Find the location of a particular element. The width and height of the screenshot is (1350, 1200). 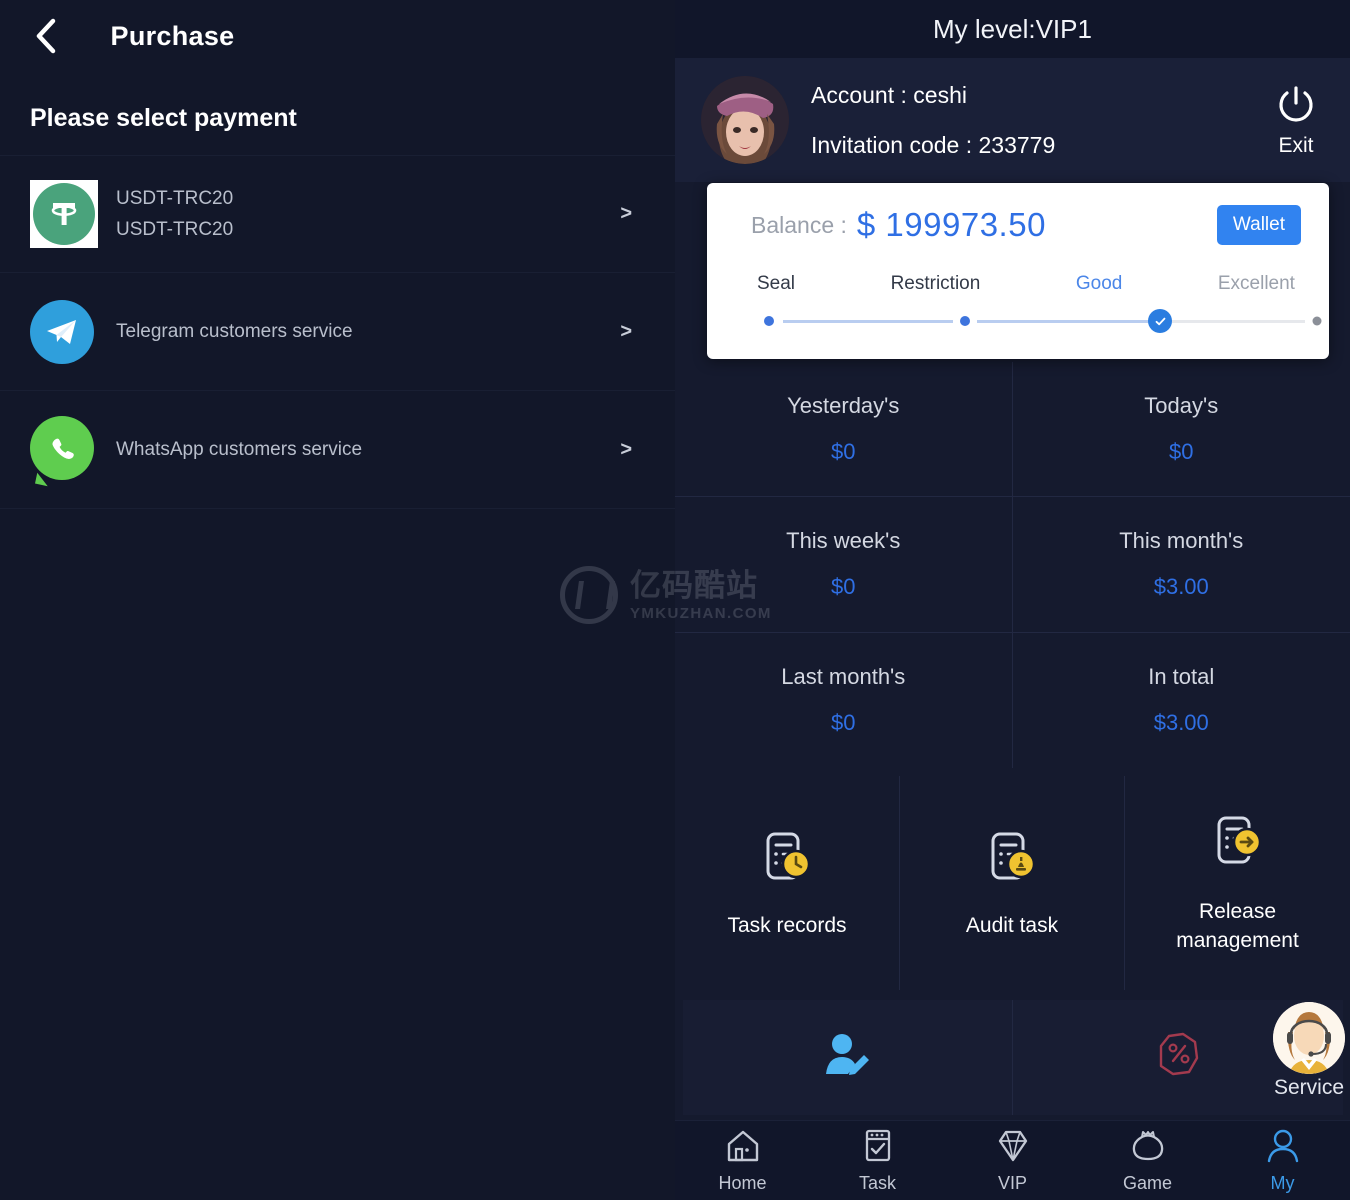

user-edit-icon is located at coordinates (848, 1057).